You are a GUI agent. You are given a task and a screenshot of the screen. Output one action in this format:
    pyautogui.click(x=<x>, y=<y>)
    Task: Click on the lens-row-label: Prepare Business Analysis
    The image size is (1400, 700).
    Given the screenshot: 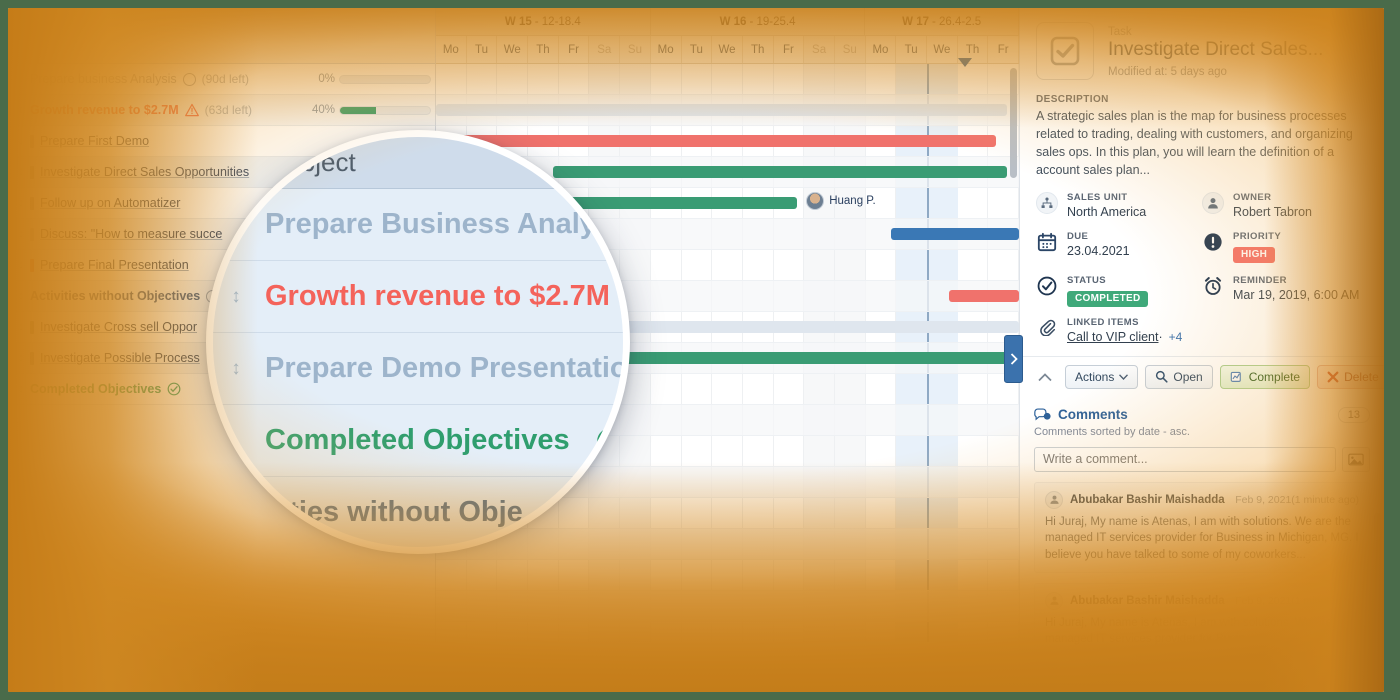 What is the action you would take?
    pyautogui.click(x=447, y=224)
    